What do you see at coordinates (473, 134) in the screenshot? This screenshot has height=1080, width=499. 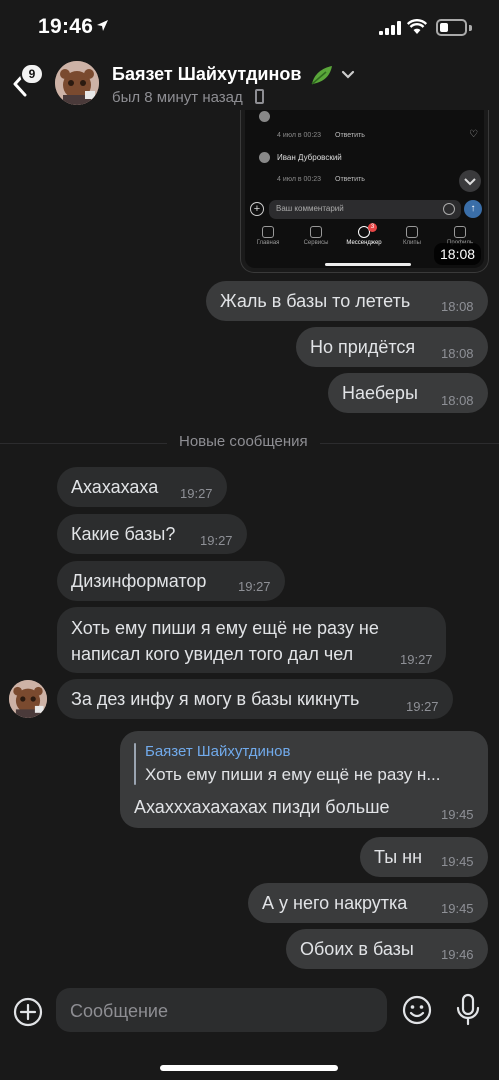 I see `heart-icon: ♡` at bounding box center [473, 134].